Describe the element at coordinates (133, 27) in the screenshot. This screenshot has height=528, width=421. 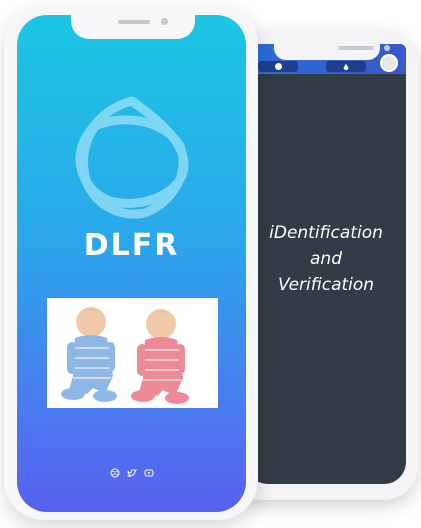
I see `front-phone-notch` at that location.